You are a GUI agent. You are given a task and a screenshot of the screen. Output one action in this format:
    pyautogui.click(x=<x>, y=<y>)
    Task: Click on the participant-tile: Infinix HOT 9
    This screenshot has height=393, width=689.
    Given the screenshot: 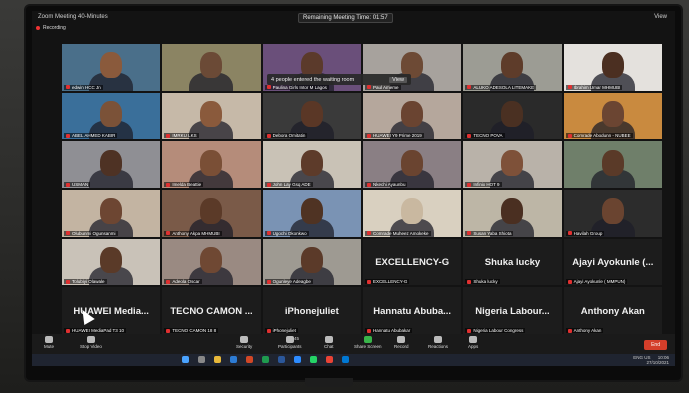 What is the action you would take?
    pyautogui.click(x=512, y=164)
    